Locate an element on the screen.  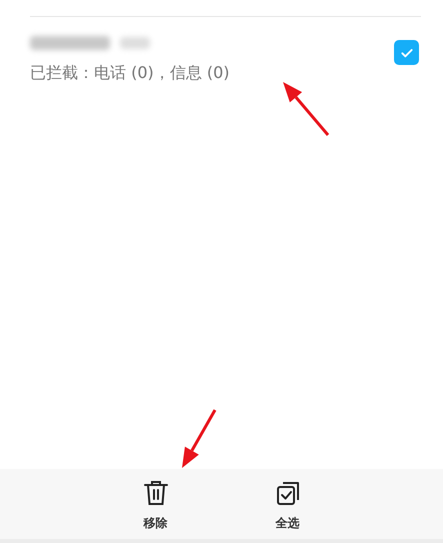
checkbox is located at coordinates (406, 52).